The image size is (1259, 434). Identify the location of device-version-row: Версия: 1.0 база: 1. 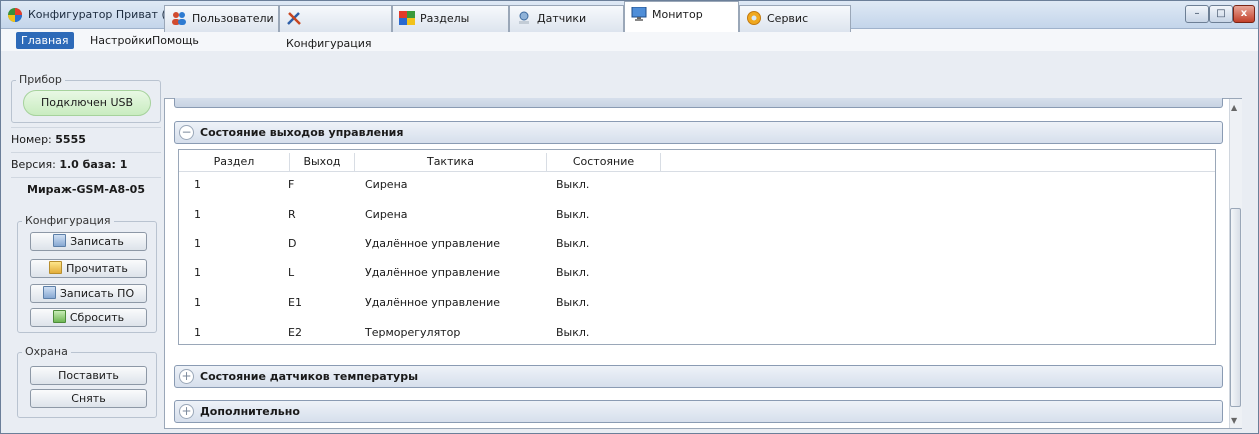
(86, 164).